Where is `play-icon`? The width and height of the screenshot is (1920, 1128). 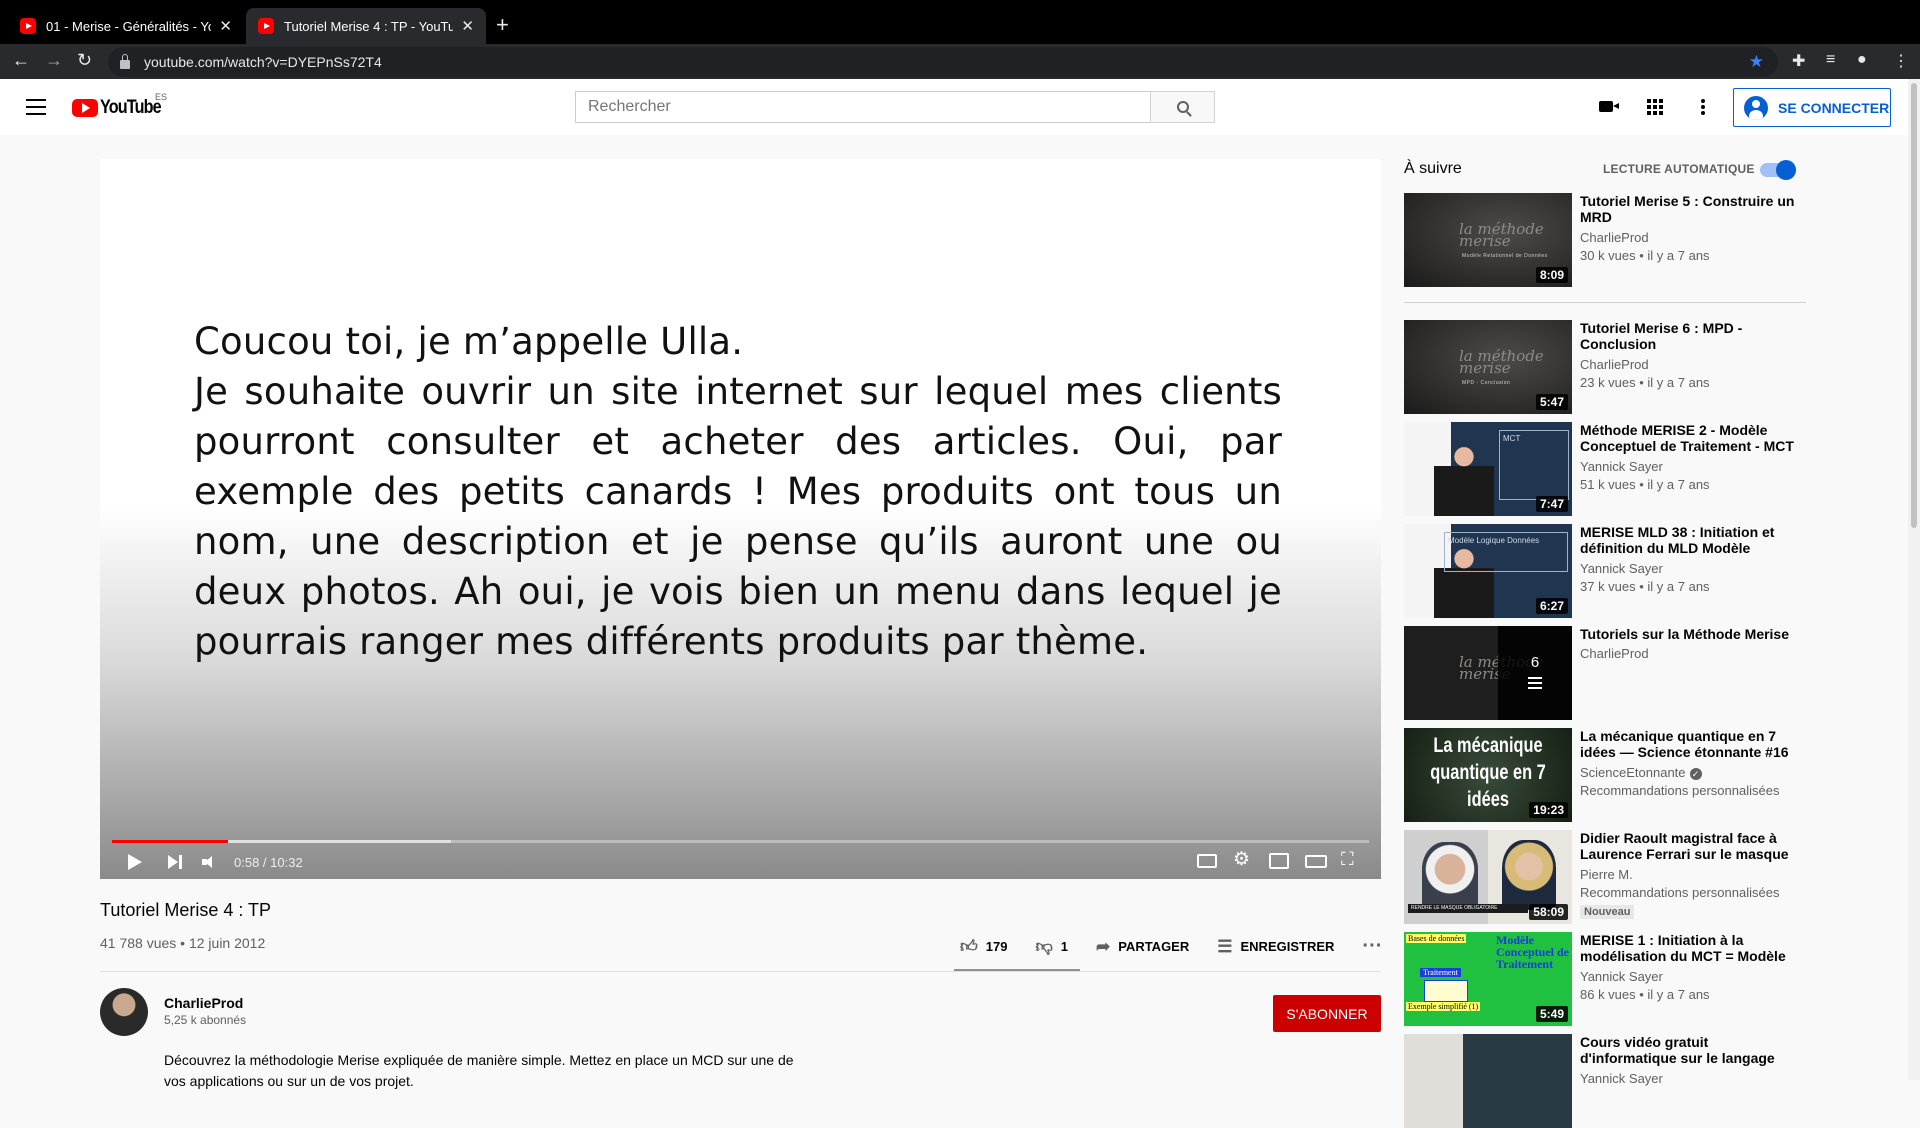
play-icon is located at coordinates (135, 862).